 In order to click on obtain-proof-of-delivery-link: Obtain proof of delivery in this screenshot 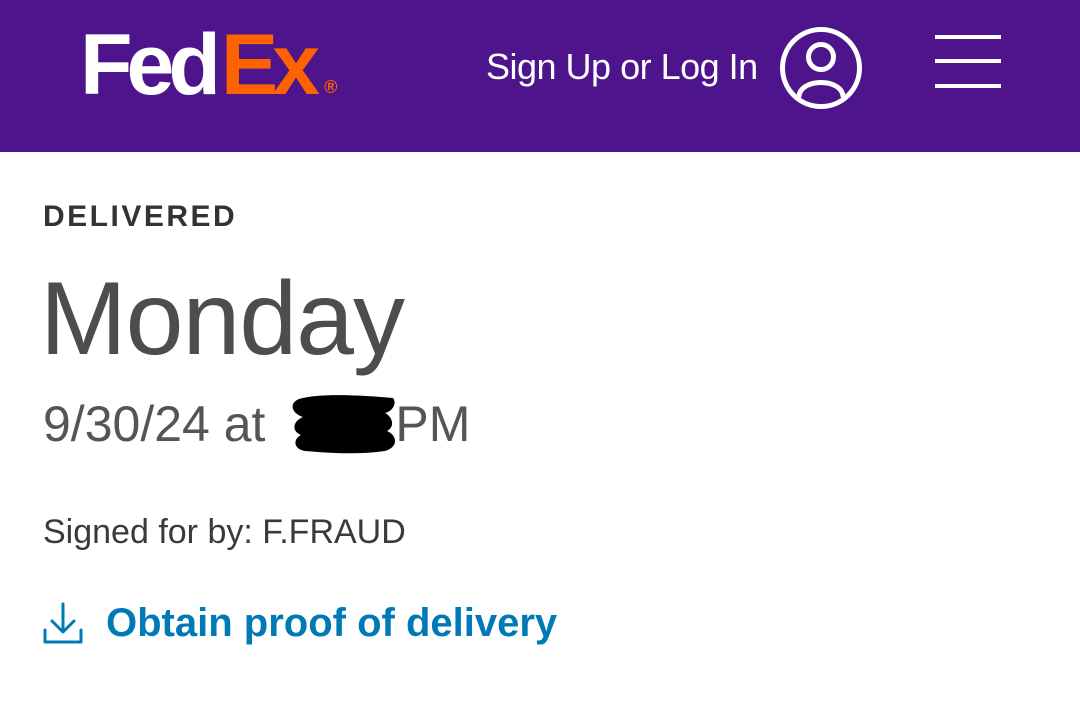, I will do `click(299, 623)`.